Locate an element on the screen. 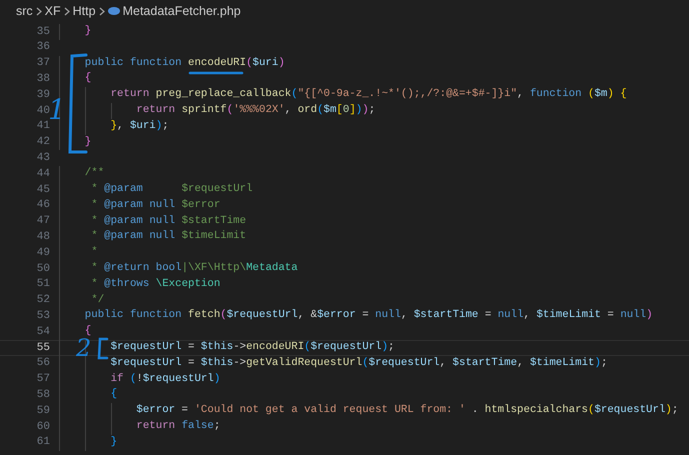 The height and width of the screenshot is (455, 689). line-number: 53 is located at coordinates (43, 316).